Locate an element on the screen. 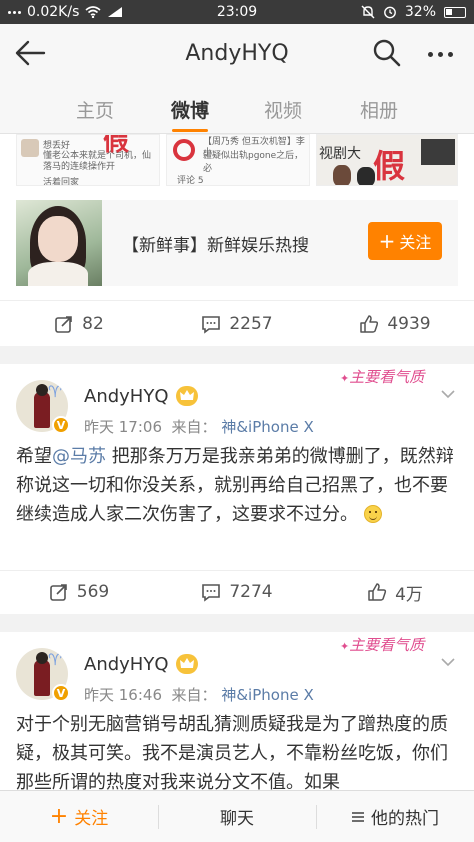 This screenshot has width=474, height=842. comment-button: 2257 is located at coordinates (237, 324).